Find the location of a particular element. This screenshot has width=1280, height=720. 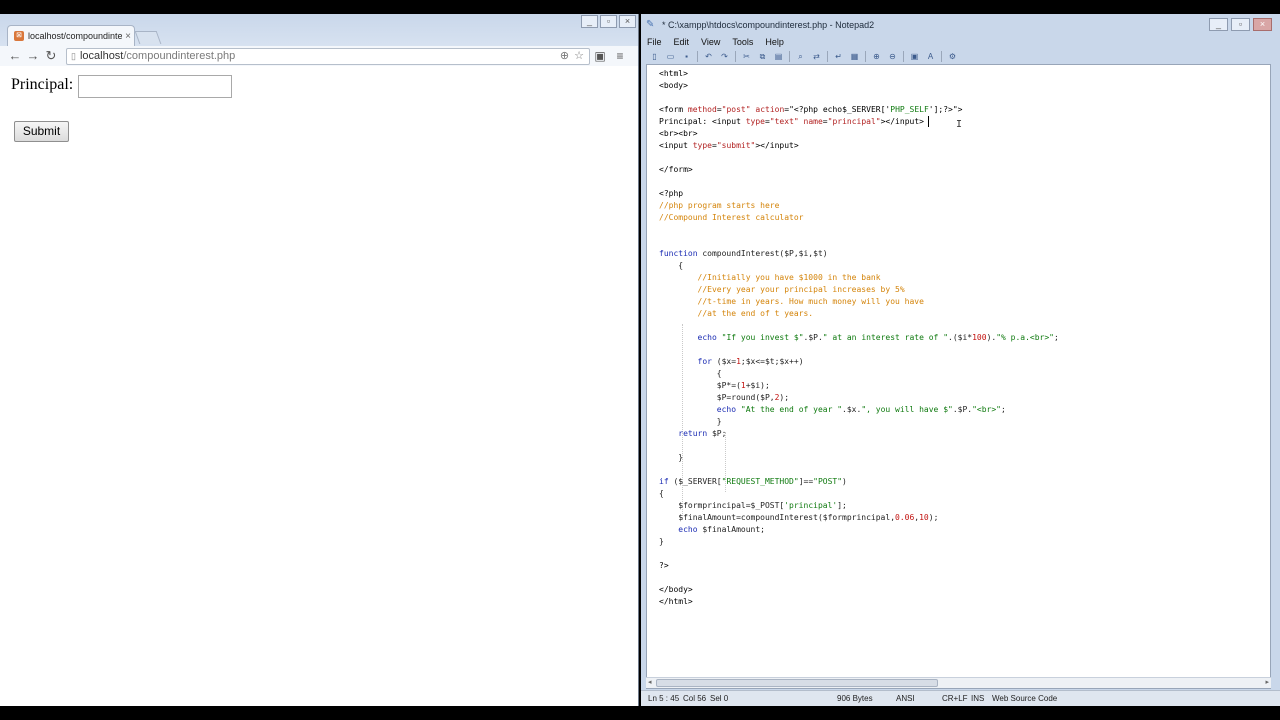

font-icon: A is located at coordinates (930, 56).